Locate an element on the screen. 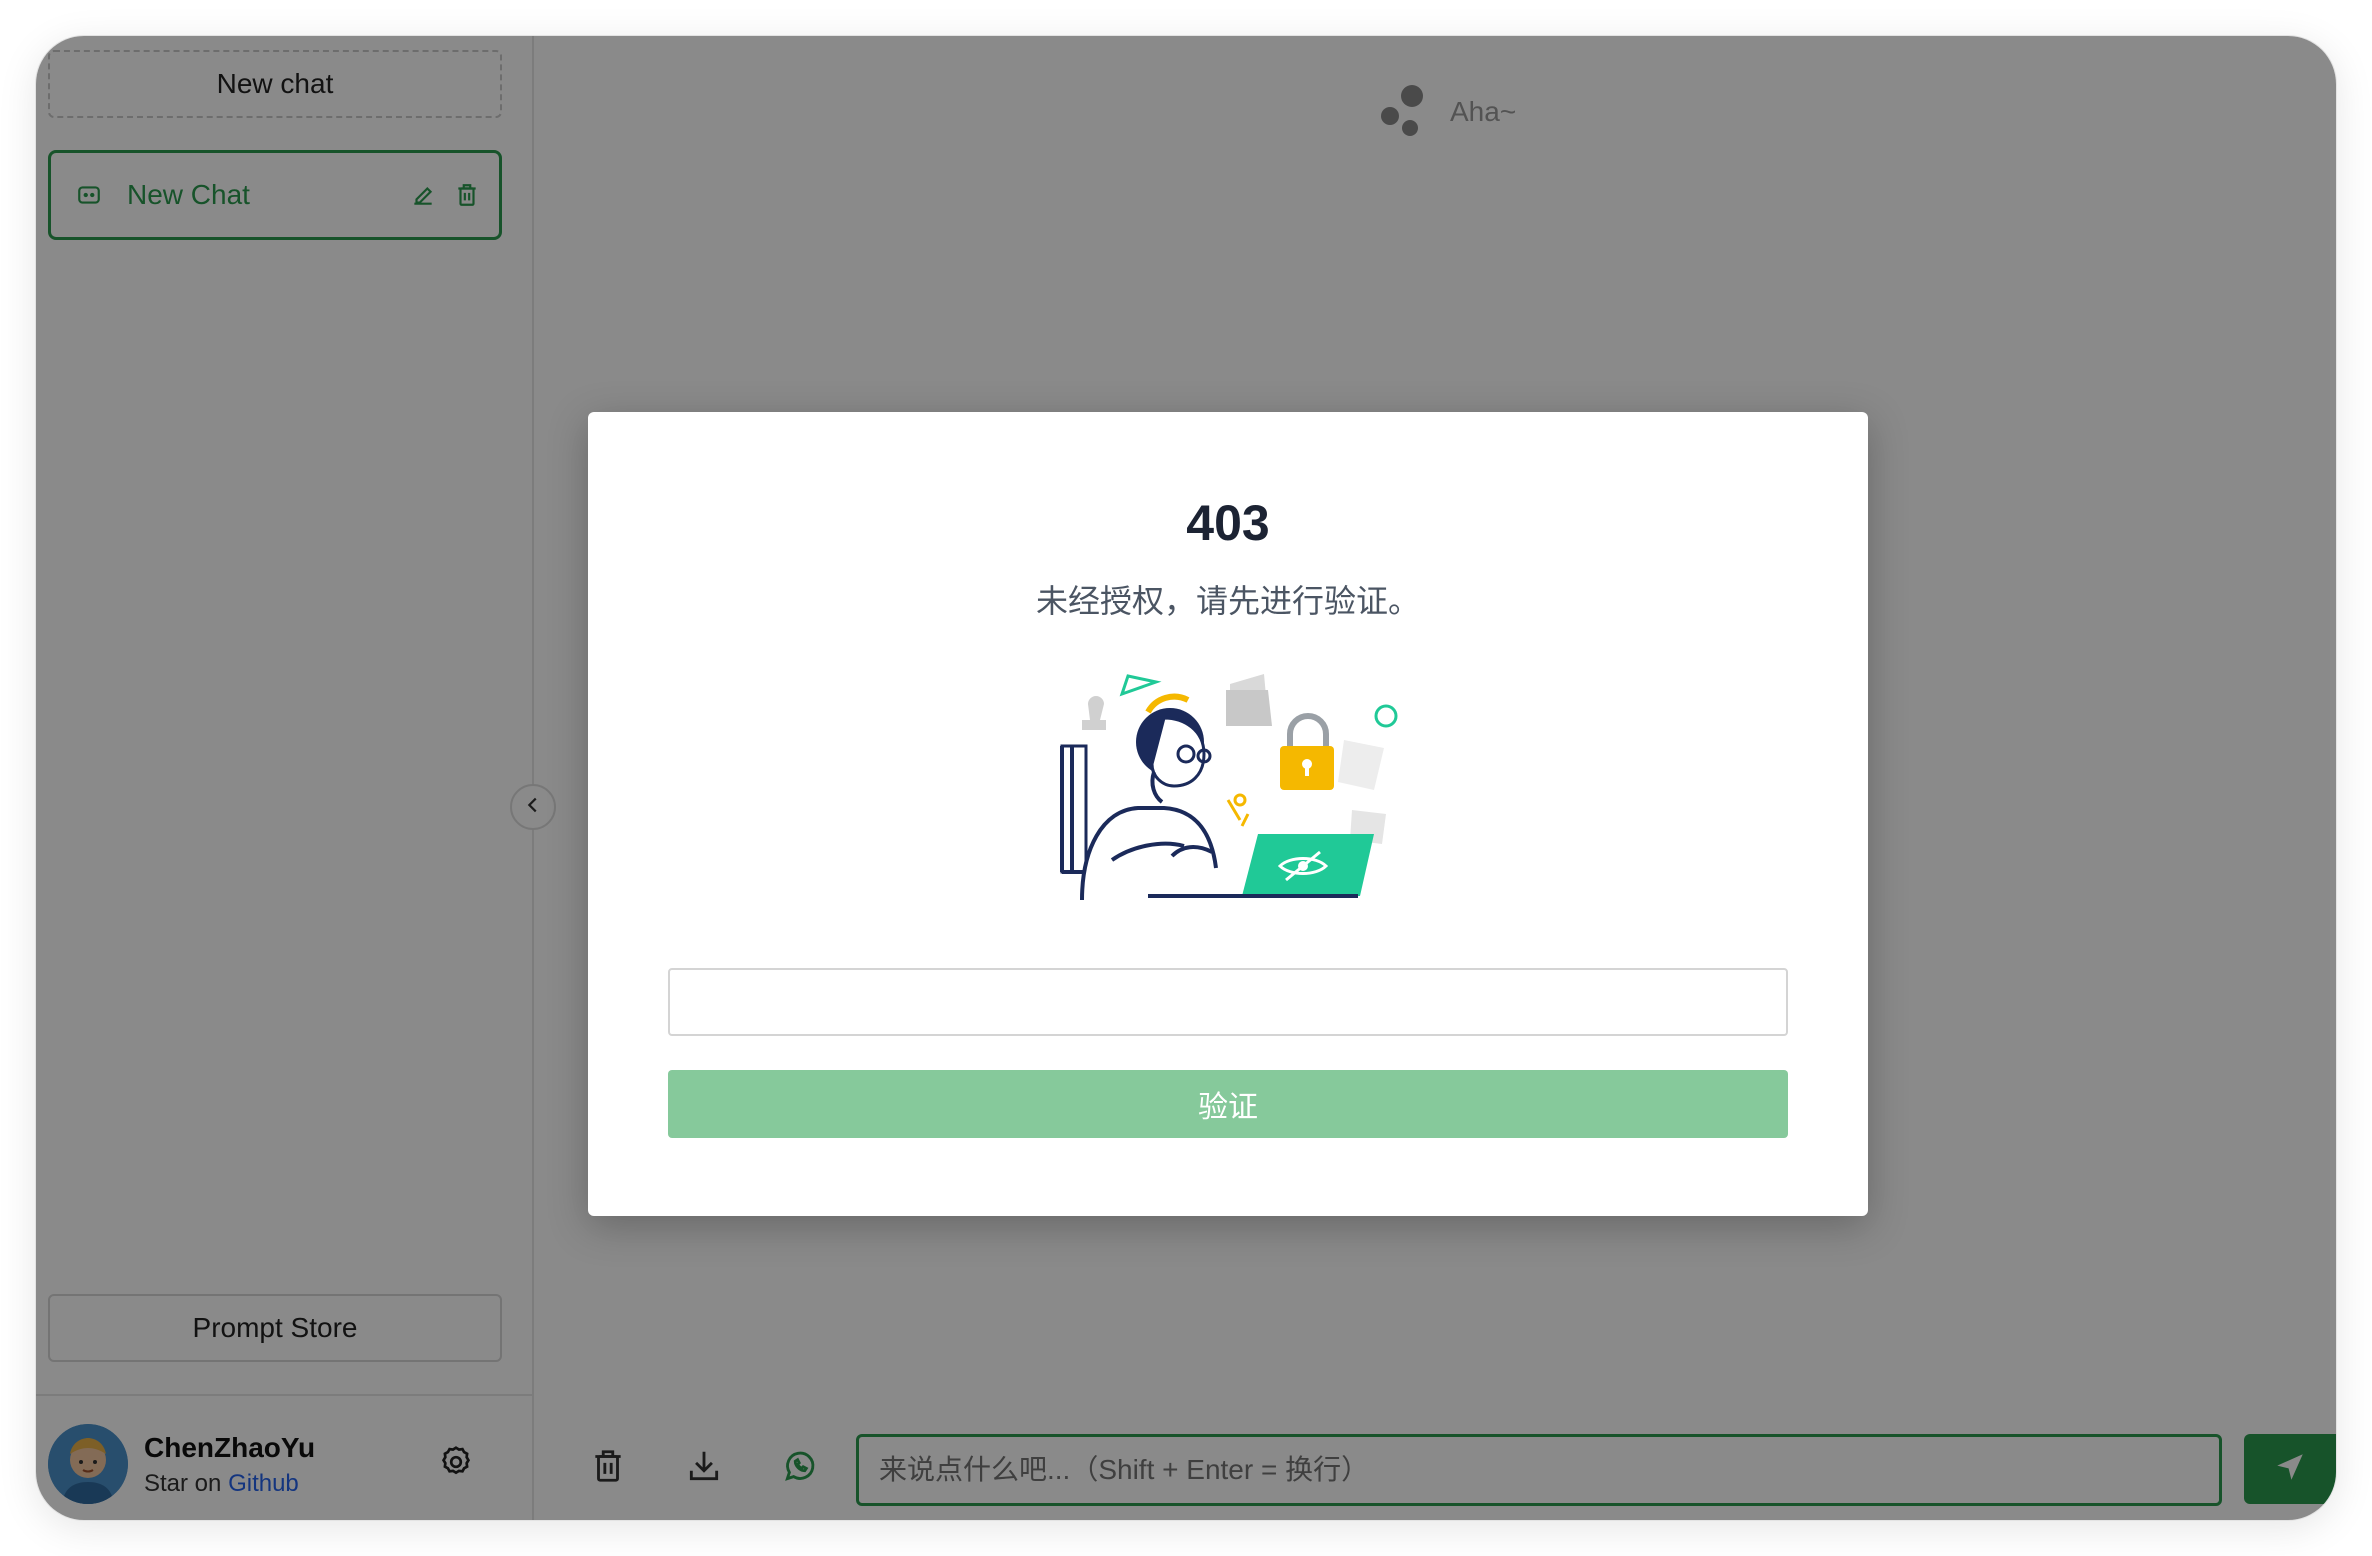 This screenshot has height=1556, width=2372. unauthorized-illustration is located at coordinates (1242, 785).